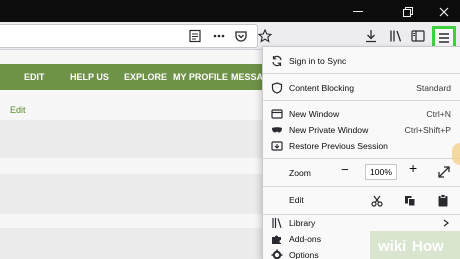  I want to click on zoom-in-button: +, so click(413, 168).